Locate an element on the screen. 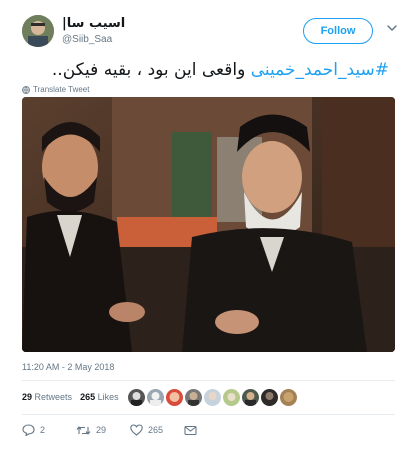  avatar is located at coordinates (38, 31).